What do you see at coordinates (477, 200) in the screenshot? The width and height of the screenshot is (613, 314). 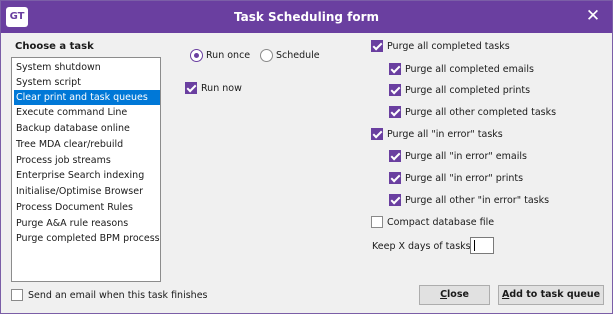 I see `purge-other-error-label: Purge all other "in error" tasks` at bounding box center [477, 200].